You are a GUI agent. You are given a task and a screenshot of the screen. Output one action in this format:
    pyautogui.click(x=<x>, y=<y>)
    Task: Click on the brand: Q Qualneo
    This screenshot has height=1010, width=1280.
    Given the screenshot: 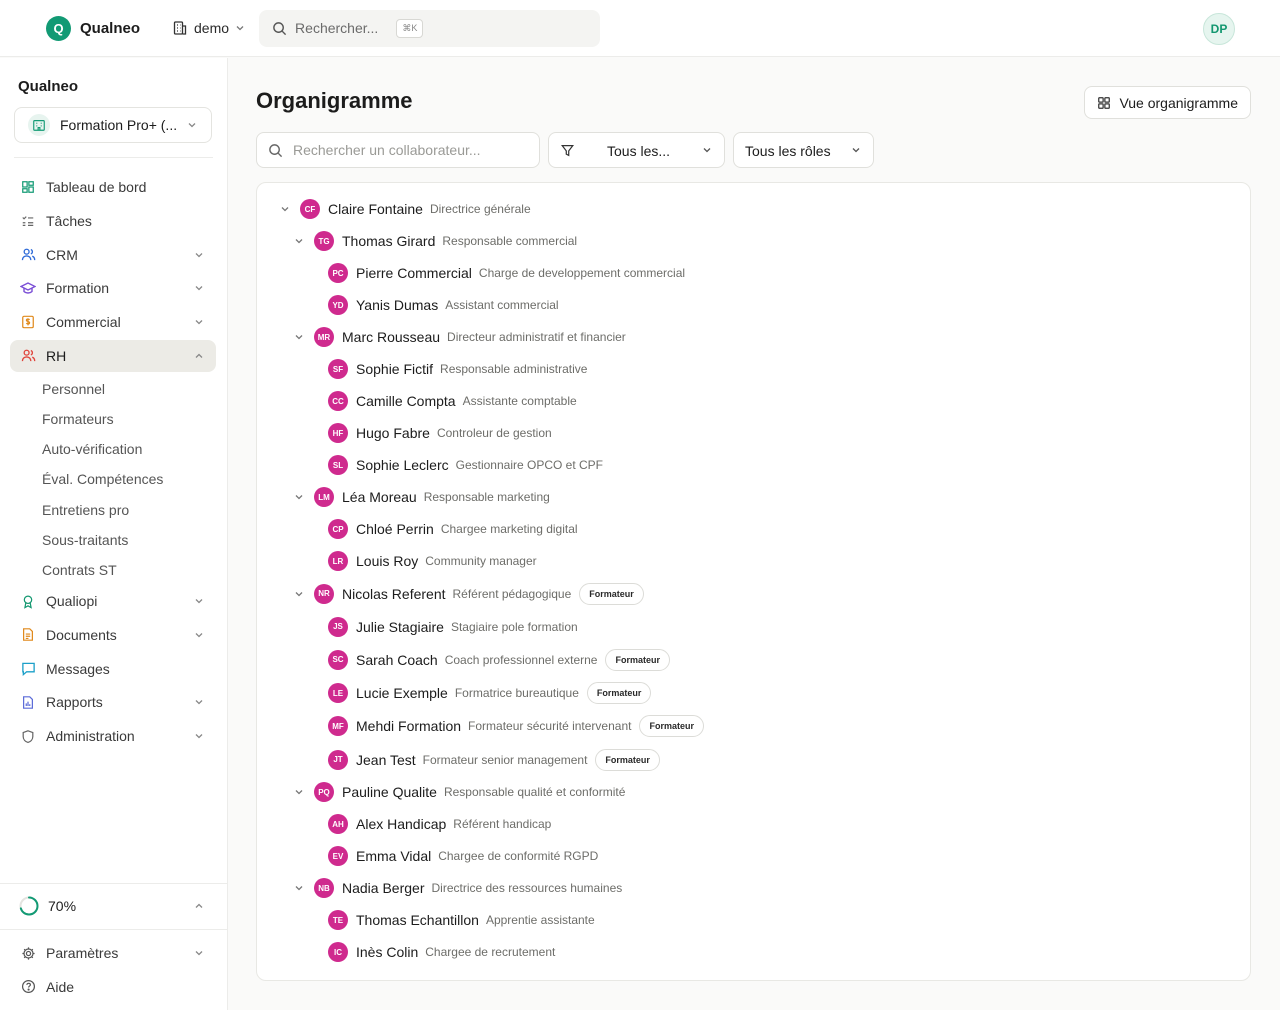 What is the action you would take?
    pyautogui.click(x=93, y=28)
    